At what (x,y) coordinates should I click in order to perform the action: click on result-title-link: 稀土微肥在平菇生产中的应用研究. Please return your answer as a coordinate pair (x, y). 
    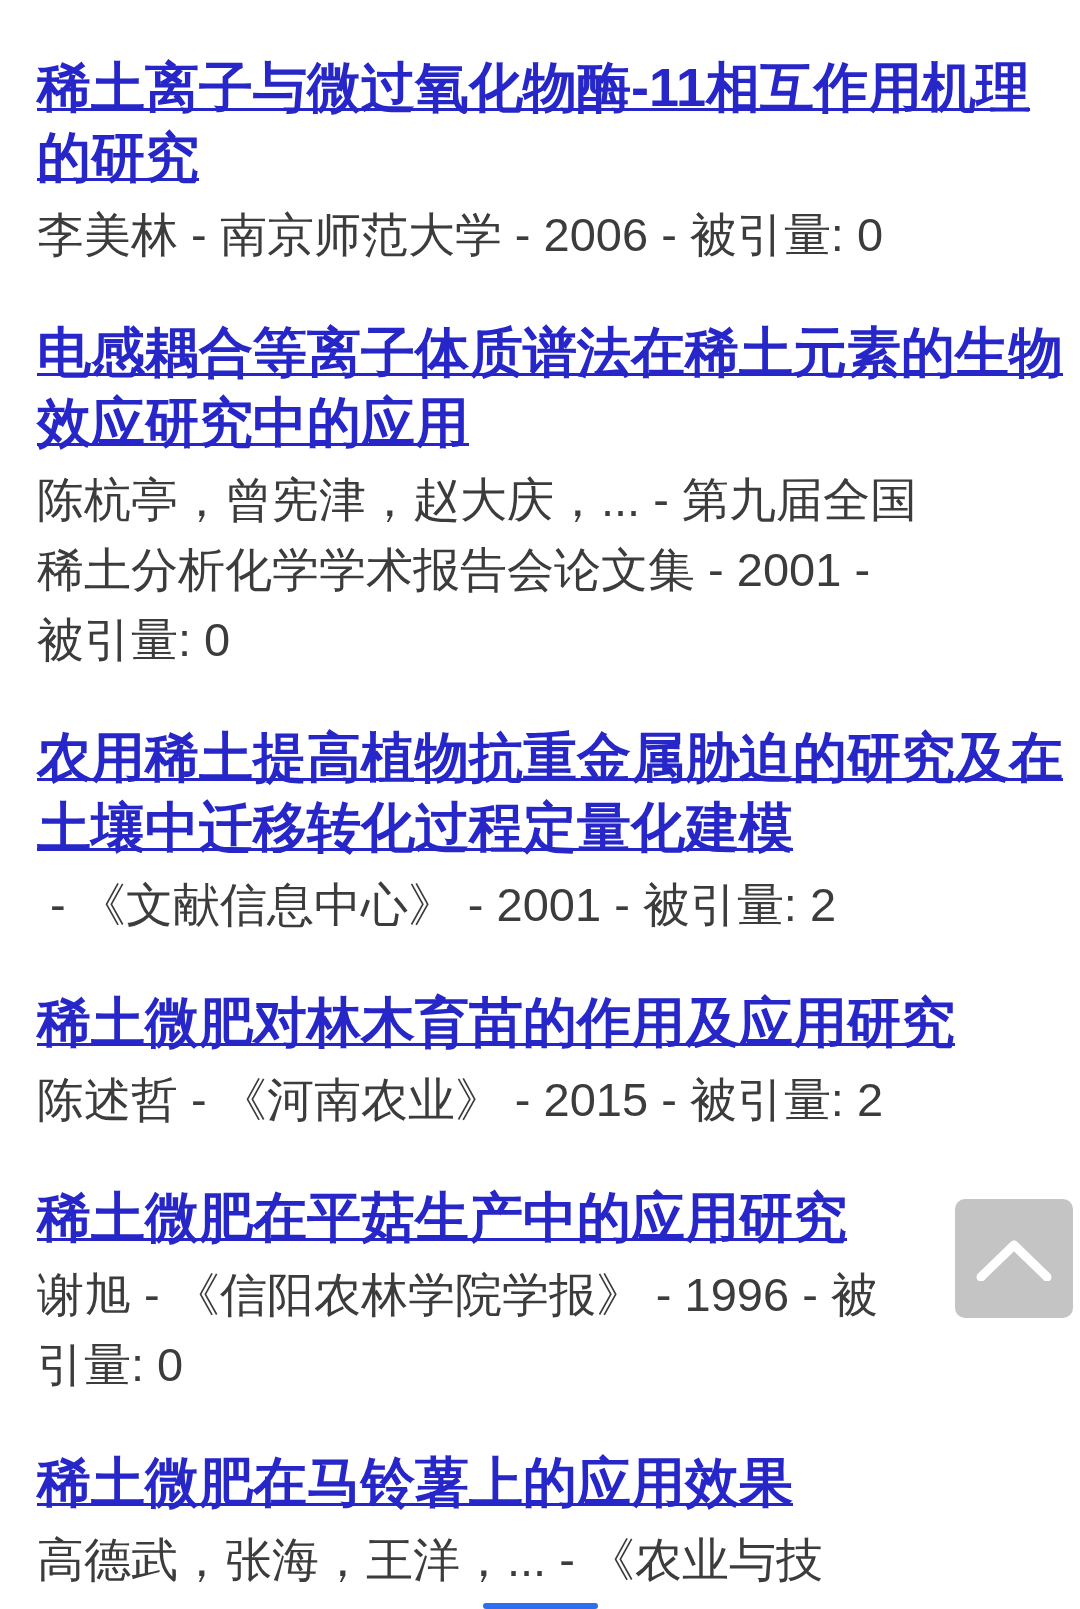
    Looking at the image, I should click on (555, 1217).